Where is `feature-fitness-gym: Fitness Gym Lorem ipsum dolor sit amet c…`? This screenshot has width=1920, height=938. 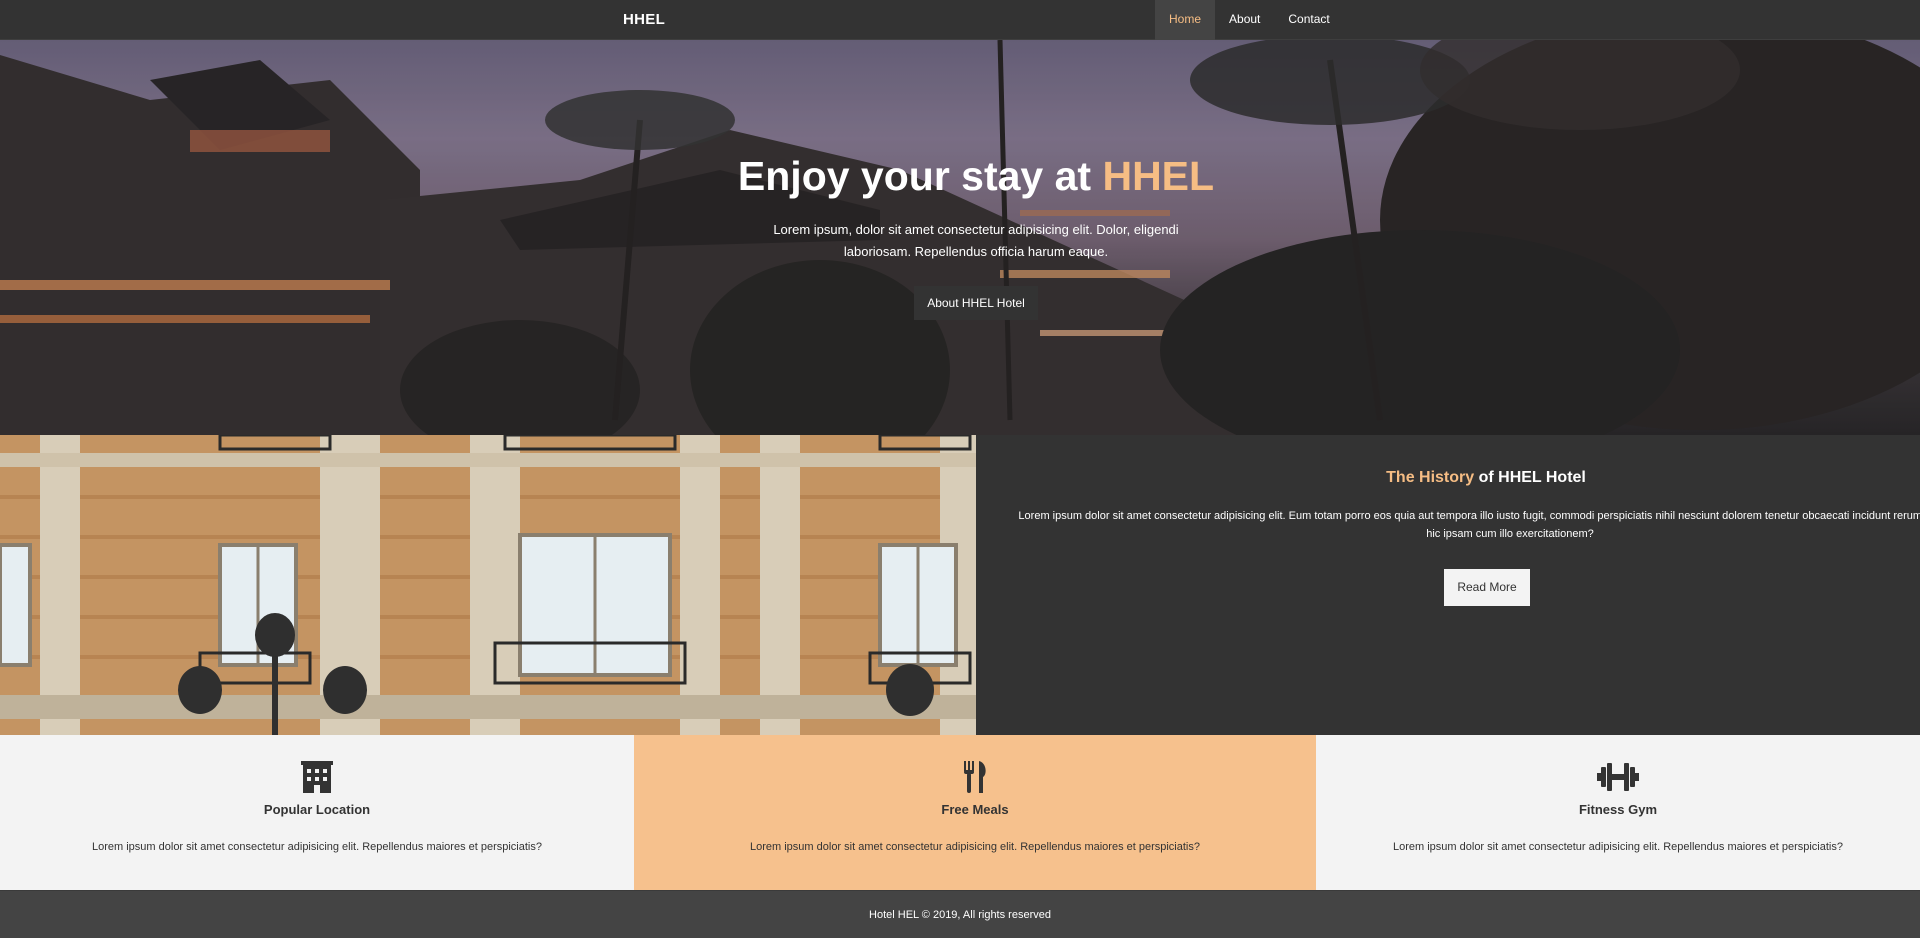 feature-fitness-gym: Fitness Gym Lorem ipsum dolor sit amet c… is located at coordinates (1618, 812).